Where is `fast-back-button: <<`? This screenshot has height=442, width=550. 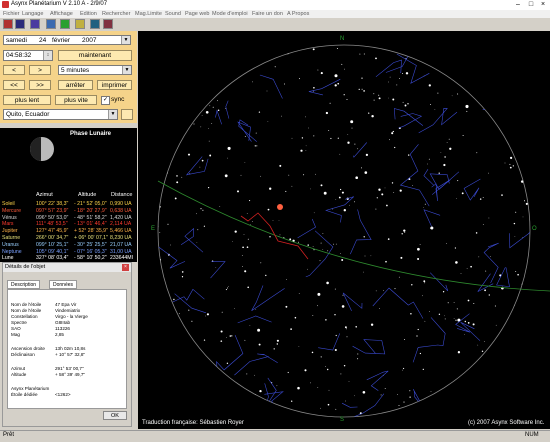 fast-back-button: << is located at coordinates (14, 85).